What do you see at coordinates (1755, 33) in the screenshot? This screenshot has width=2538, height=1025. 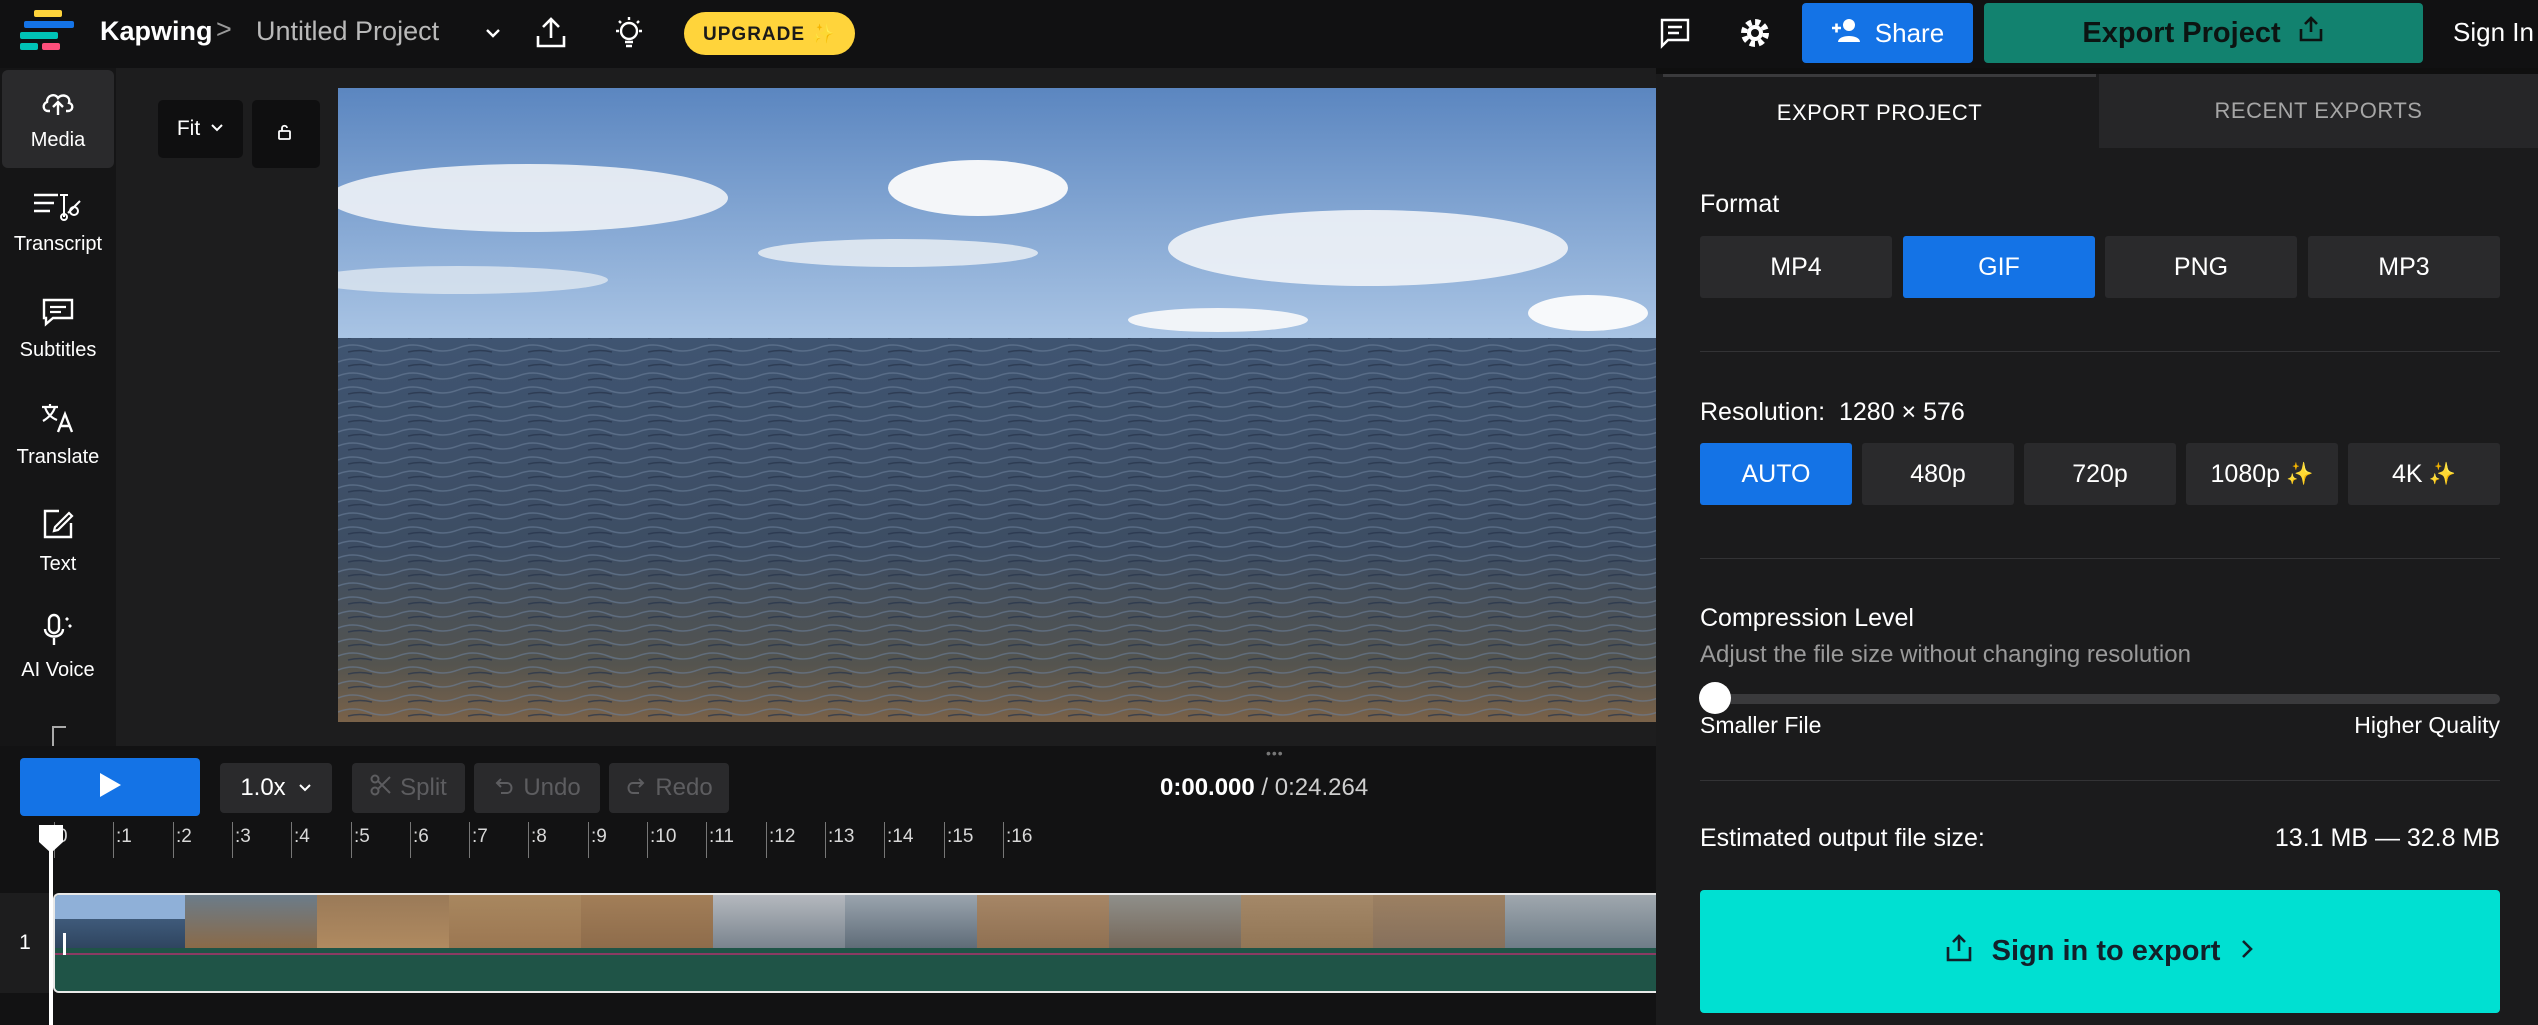 I see `gear-icon` at bounding box center [1755, 33].